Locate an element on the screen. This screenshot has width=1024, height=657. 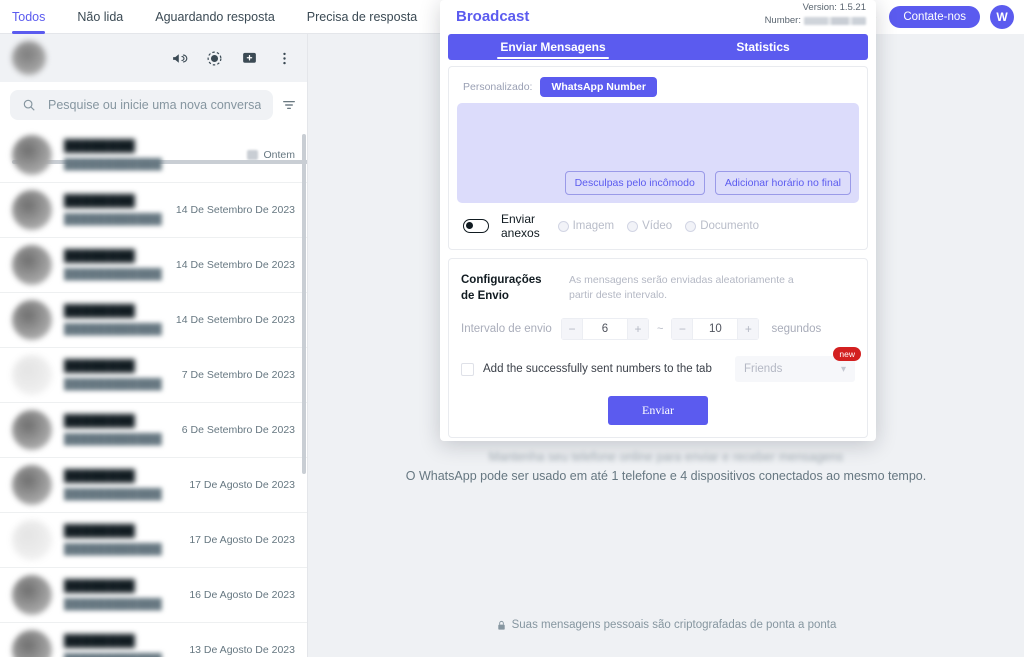
filter-icon is located at coordinates (289, 105).